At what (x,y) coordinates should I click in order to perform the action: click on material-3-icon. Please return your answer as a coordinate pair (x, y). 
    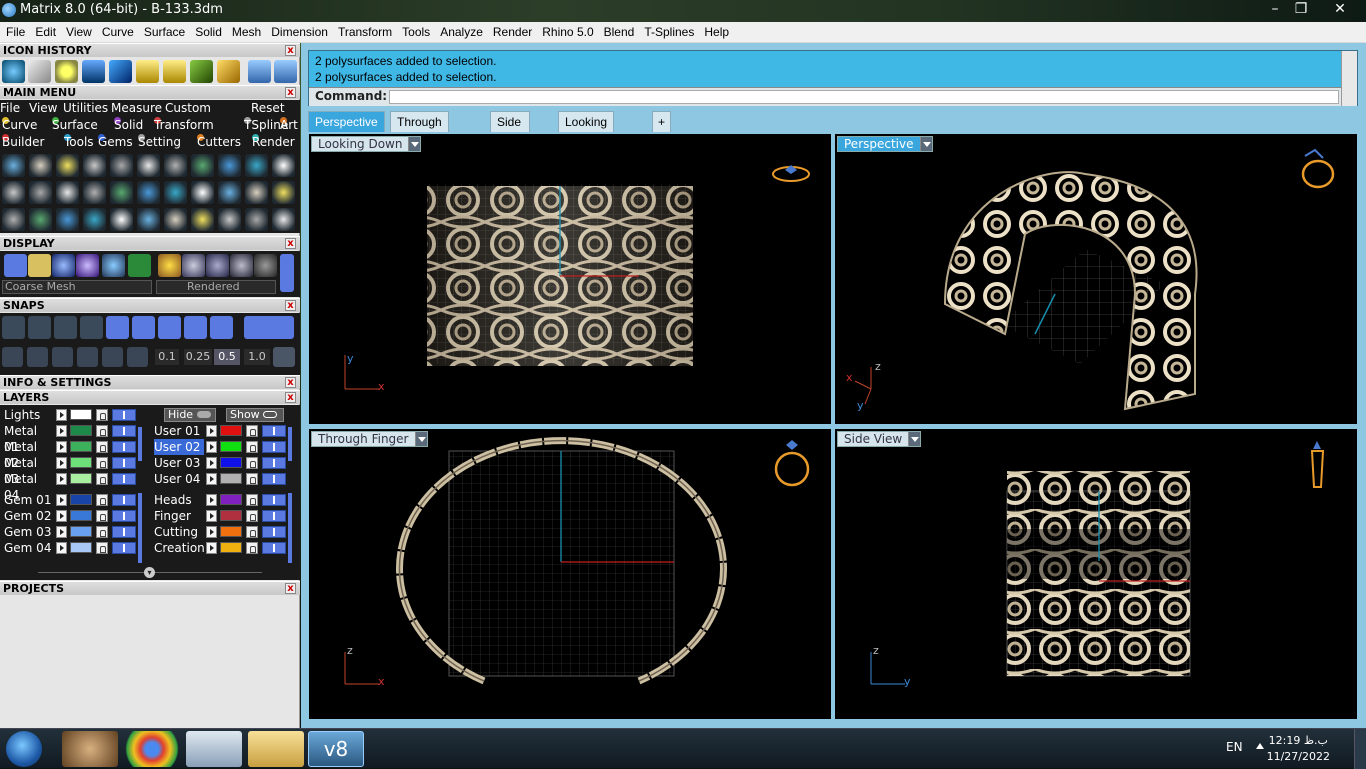
    Looking at the image, I should click on (217, 265).